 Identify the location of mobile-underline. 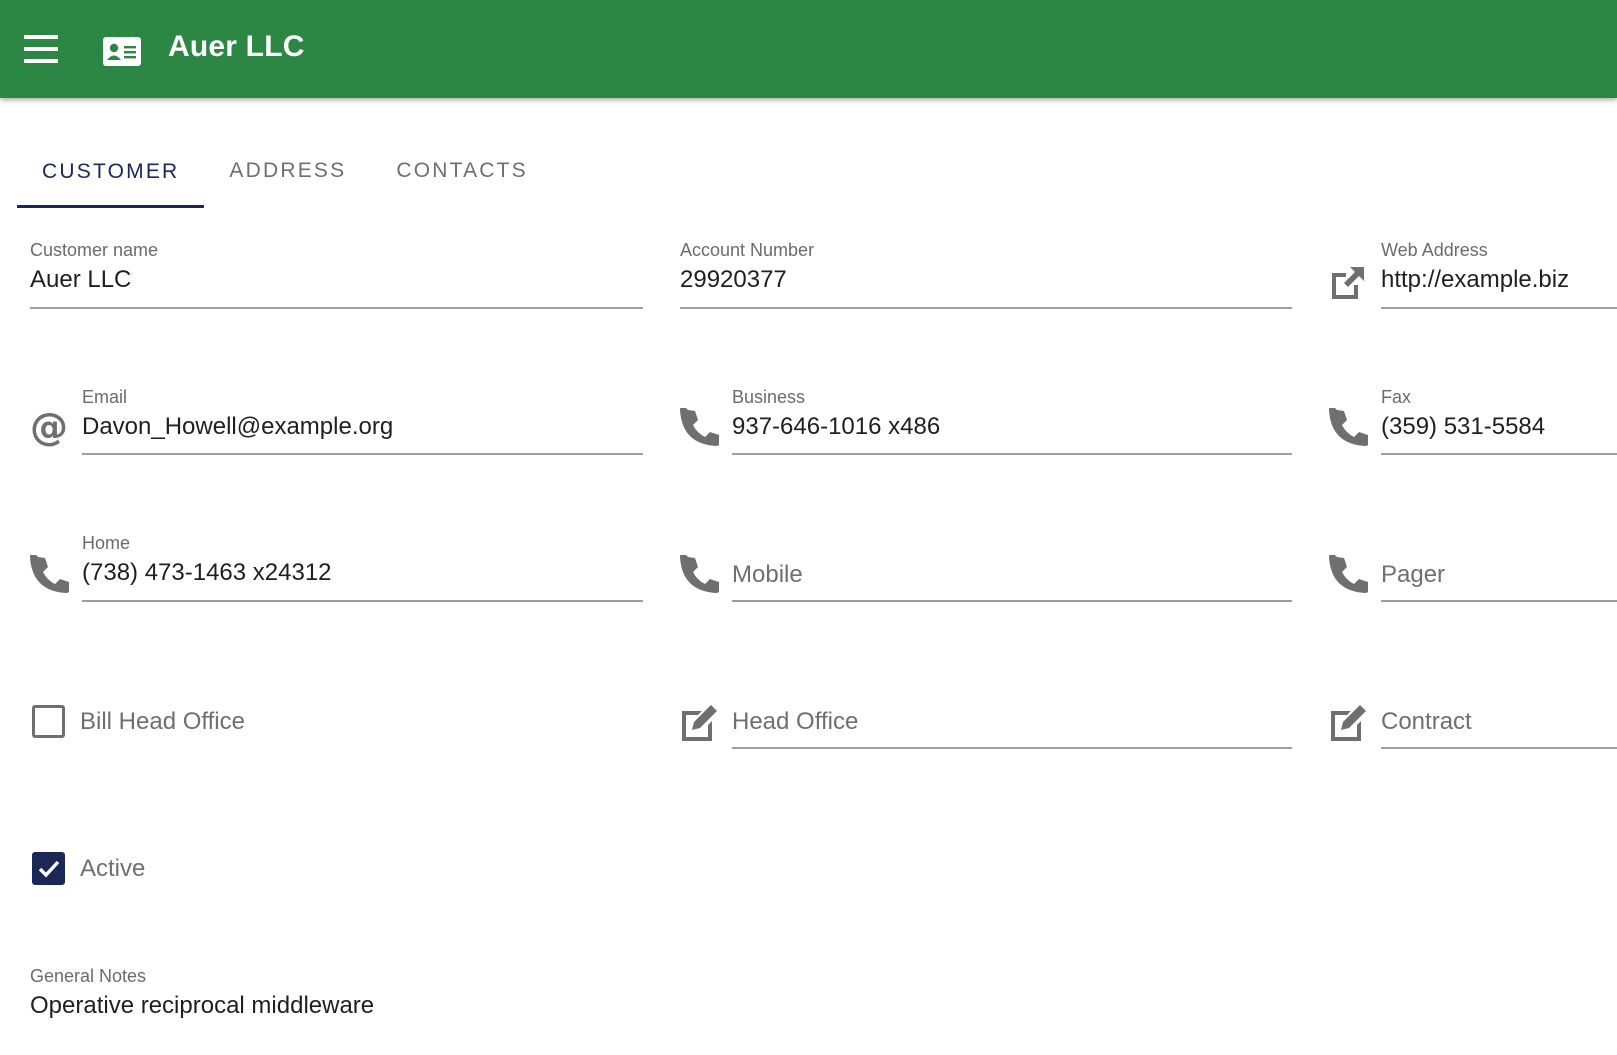
(1012, 601).